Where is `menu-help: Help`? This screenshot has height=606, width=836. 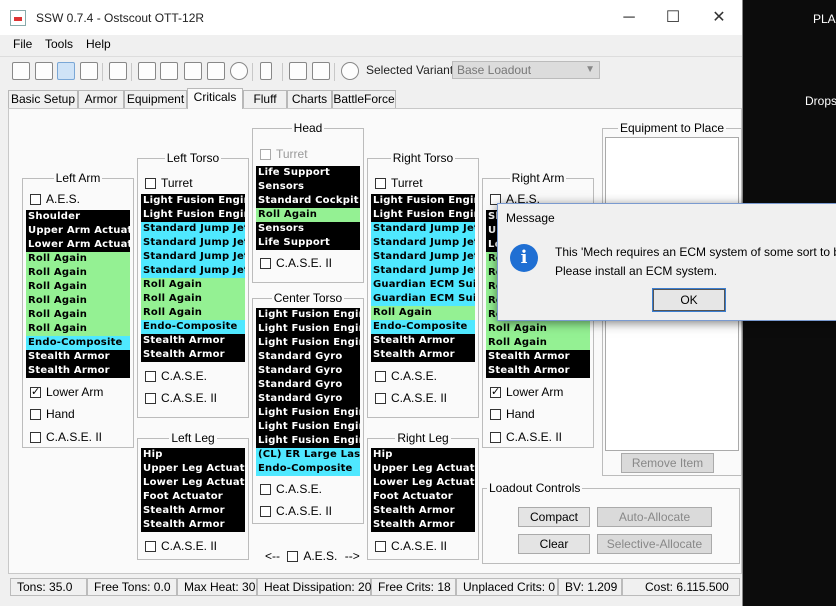 menu-help: Help is located at coordinates (98, 44).